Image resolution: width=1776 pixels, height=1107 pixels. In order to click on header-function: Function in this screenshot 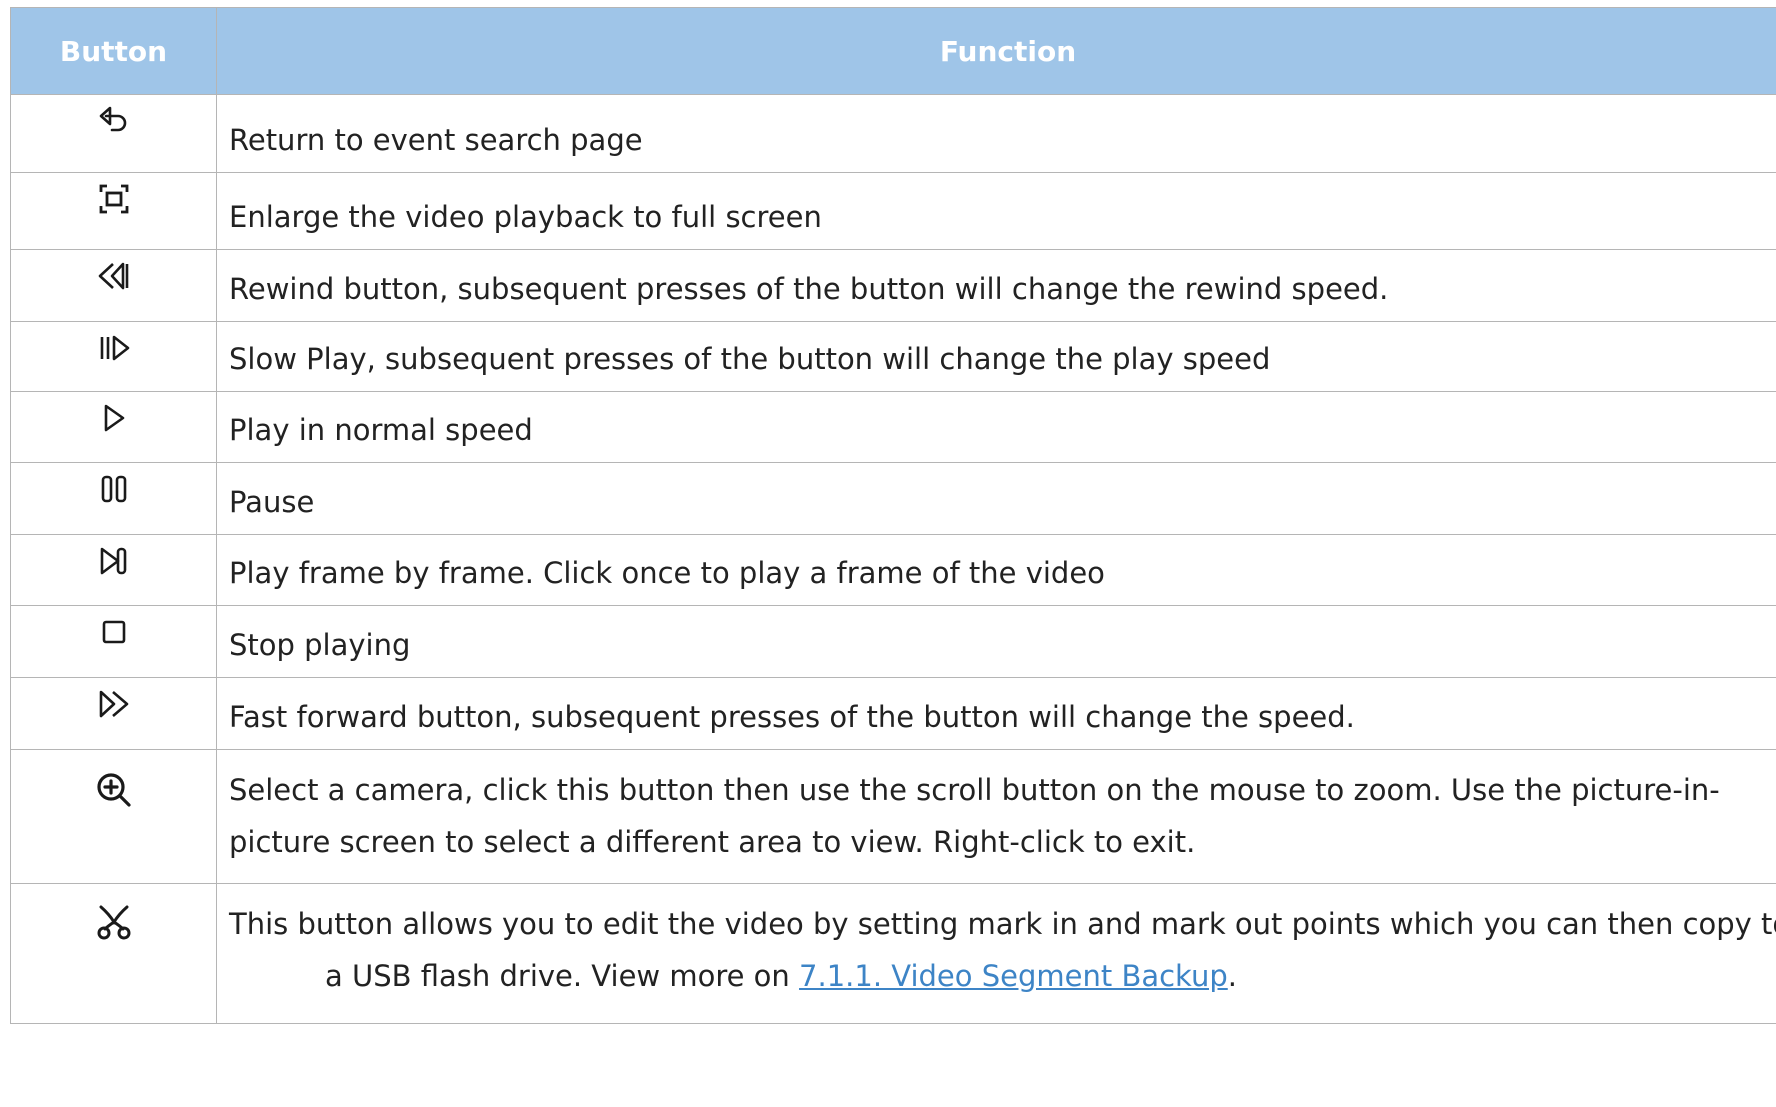, I will do `click(996, 51)`.